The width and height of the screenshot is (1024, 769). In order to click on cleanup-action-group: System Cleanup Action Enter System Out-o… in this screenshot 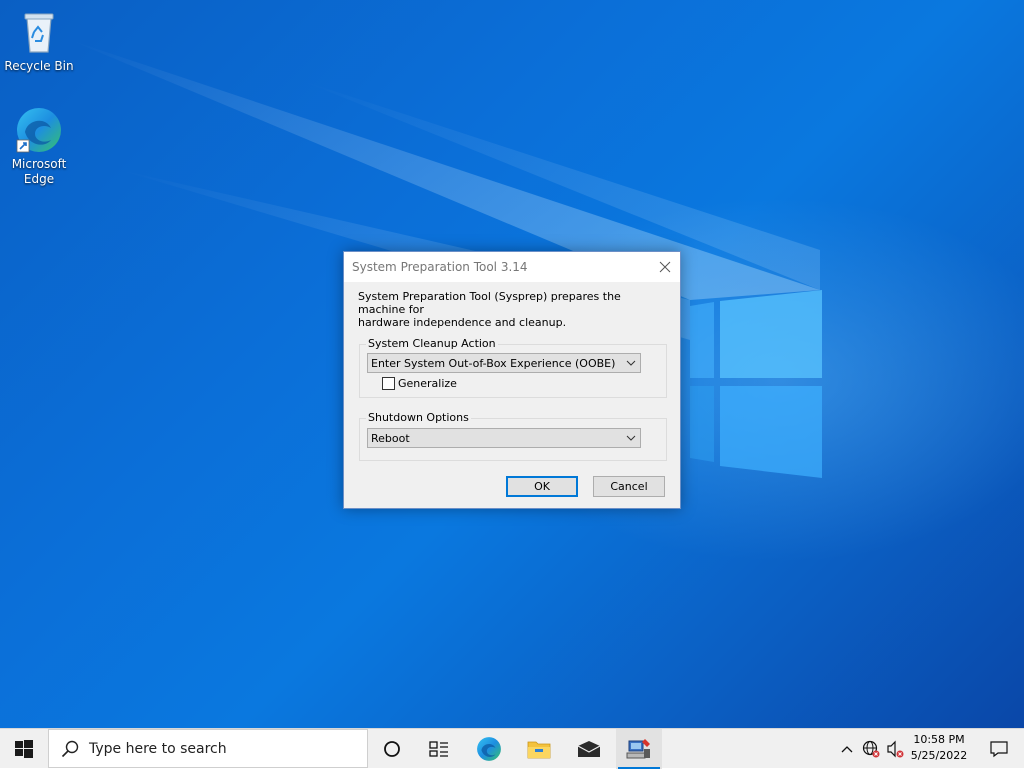, I will do `click(513, 367)`.